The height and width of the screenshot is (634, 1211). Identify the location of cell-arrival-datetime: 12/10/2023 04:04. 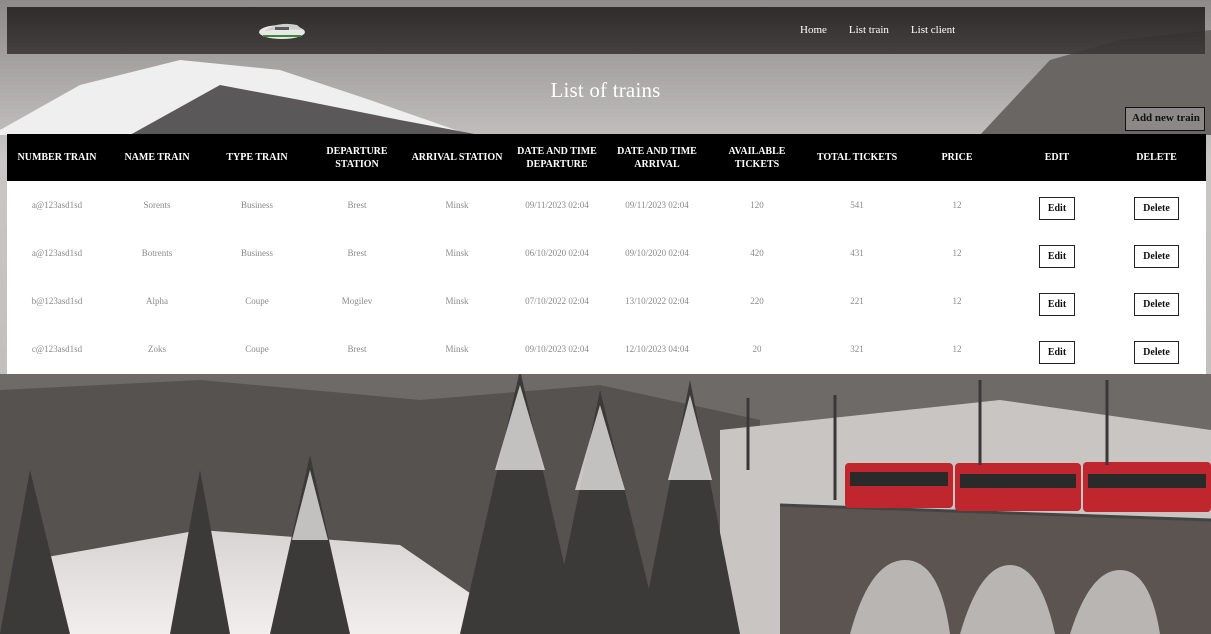
(657, 349).